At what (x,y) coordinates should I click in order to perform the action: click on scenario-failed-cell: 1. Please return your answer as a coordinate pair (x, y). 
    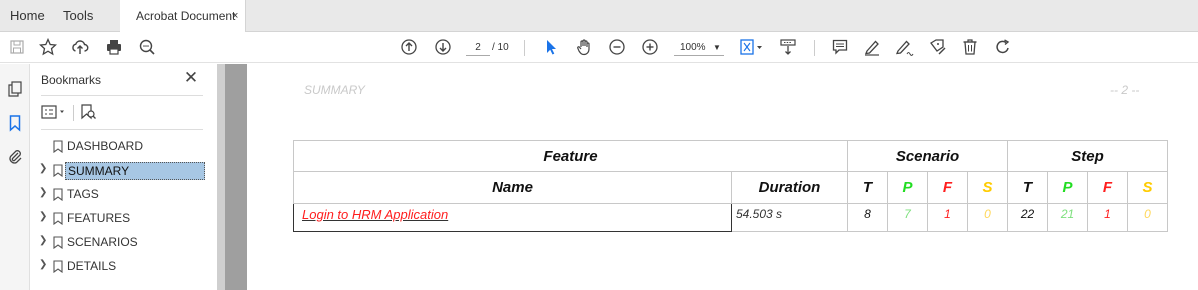
    Looking at the image, I should click on (947, 217).